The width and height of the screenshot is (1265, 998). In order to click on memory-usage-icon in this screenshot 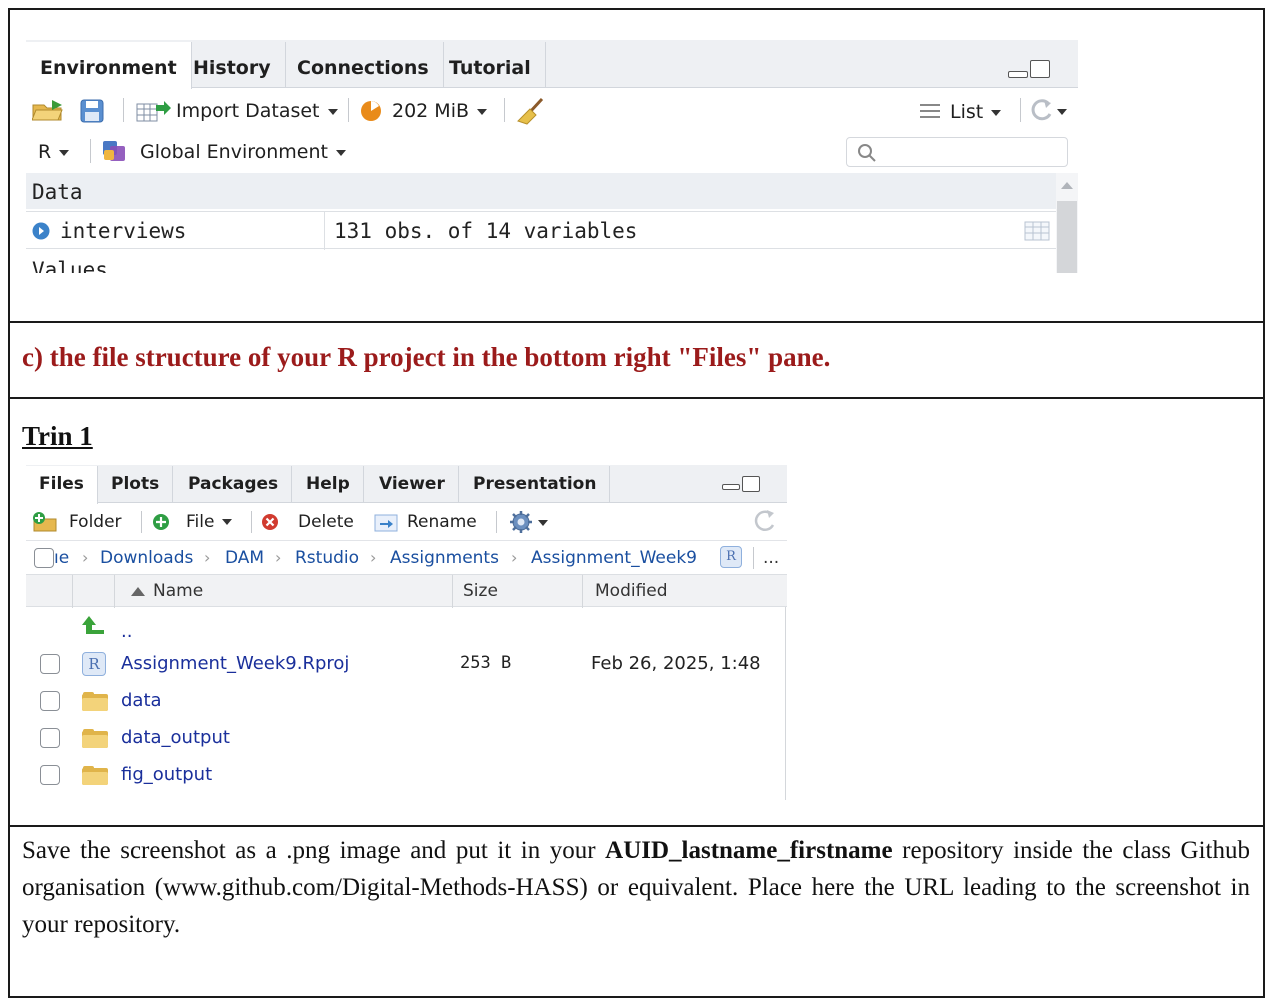, I will do `click(371, 111)`.